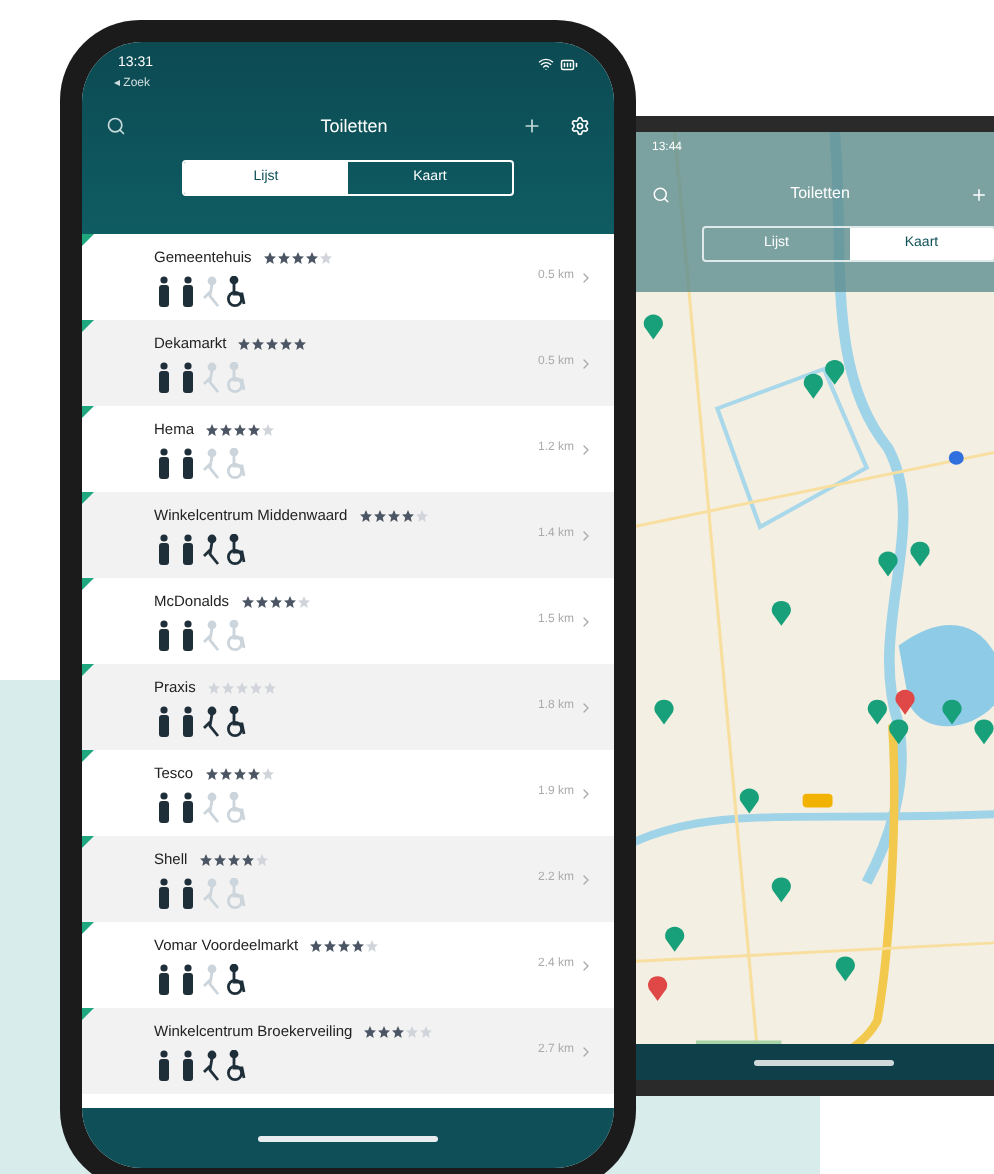  What do you see at coordinates (569, 64) in the screenshot?
I see `battery-icon` at bounding box center [569, 64].